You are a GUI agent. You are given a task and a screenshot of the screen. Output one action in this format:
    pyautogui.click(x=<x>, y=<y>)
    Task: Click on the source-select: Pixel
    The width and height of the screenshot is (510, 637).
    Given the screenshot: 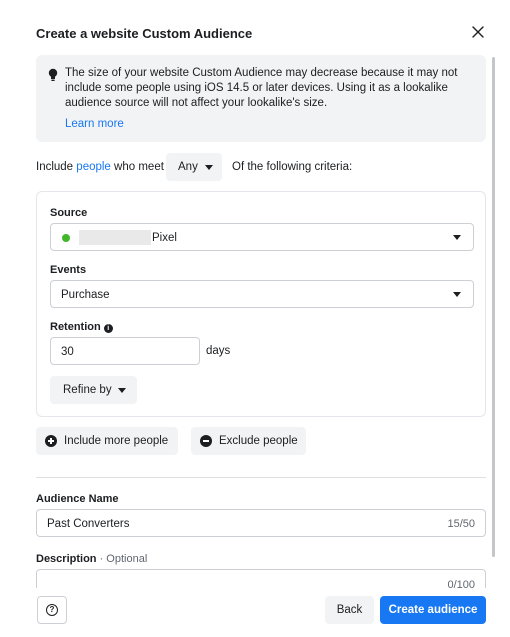 What is the action you would take?
    pyautogui.click(x=262, y=237)
    